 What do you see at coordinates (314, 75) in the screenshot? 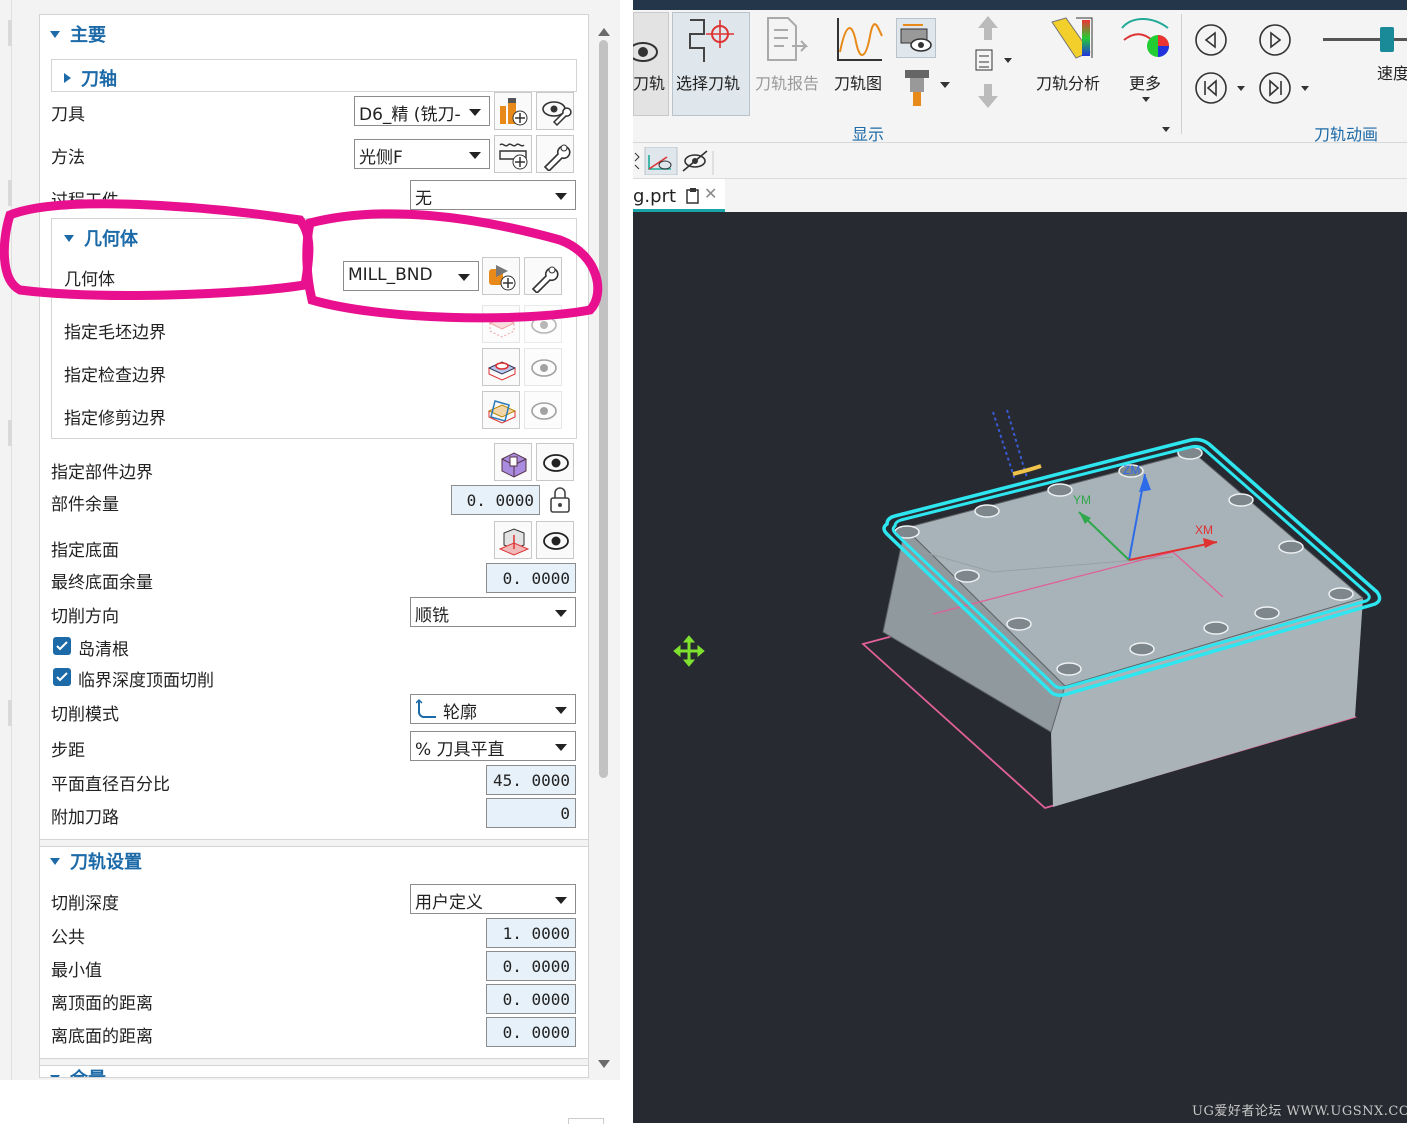
I see `tool-axis-subsection: 刀轴` at bounding box center [314, 75].